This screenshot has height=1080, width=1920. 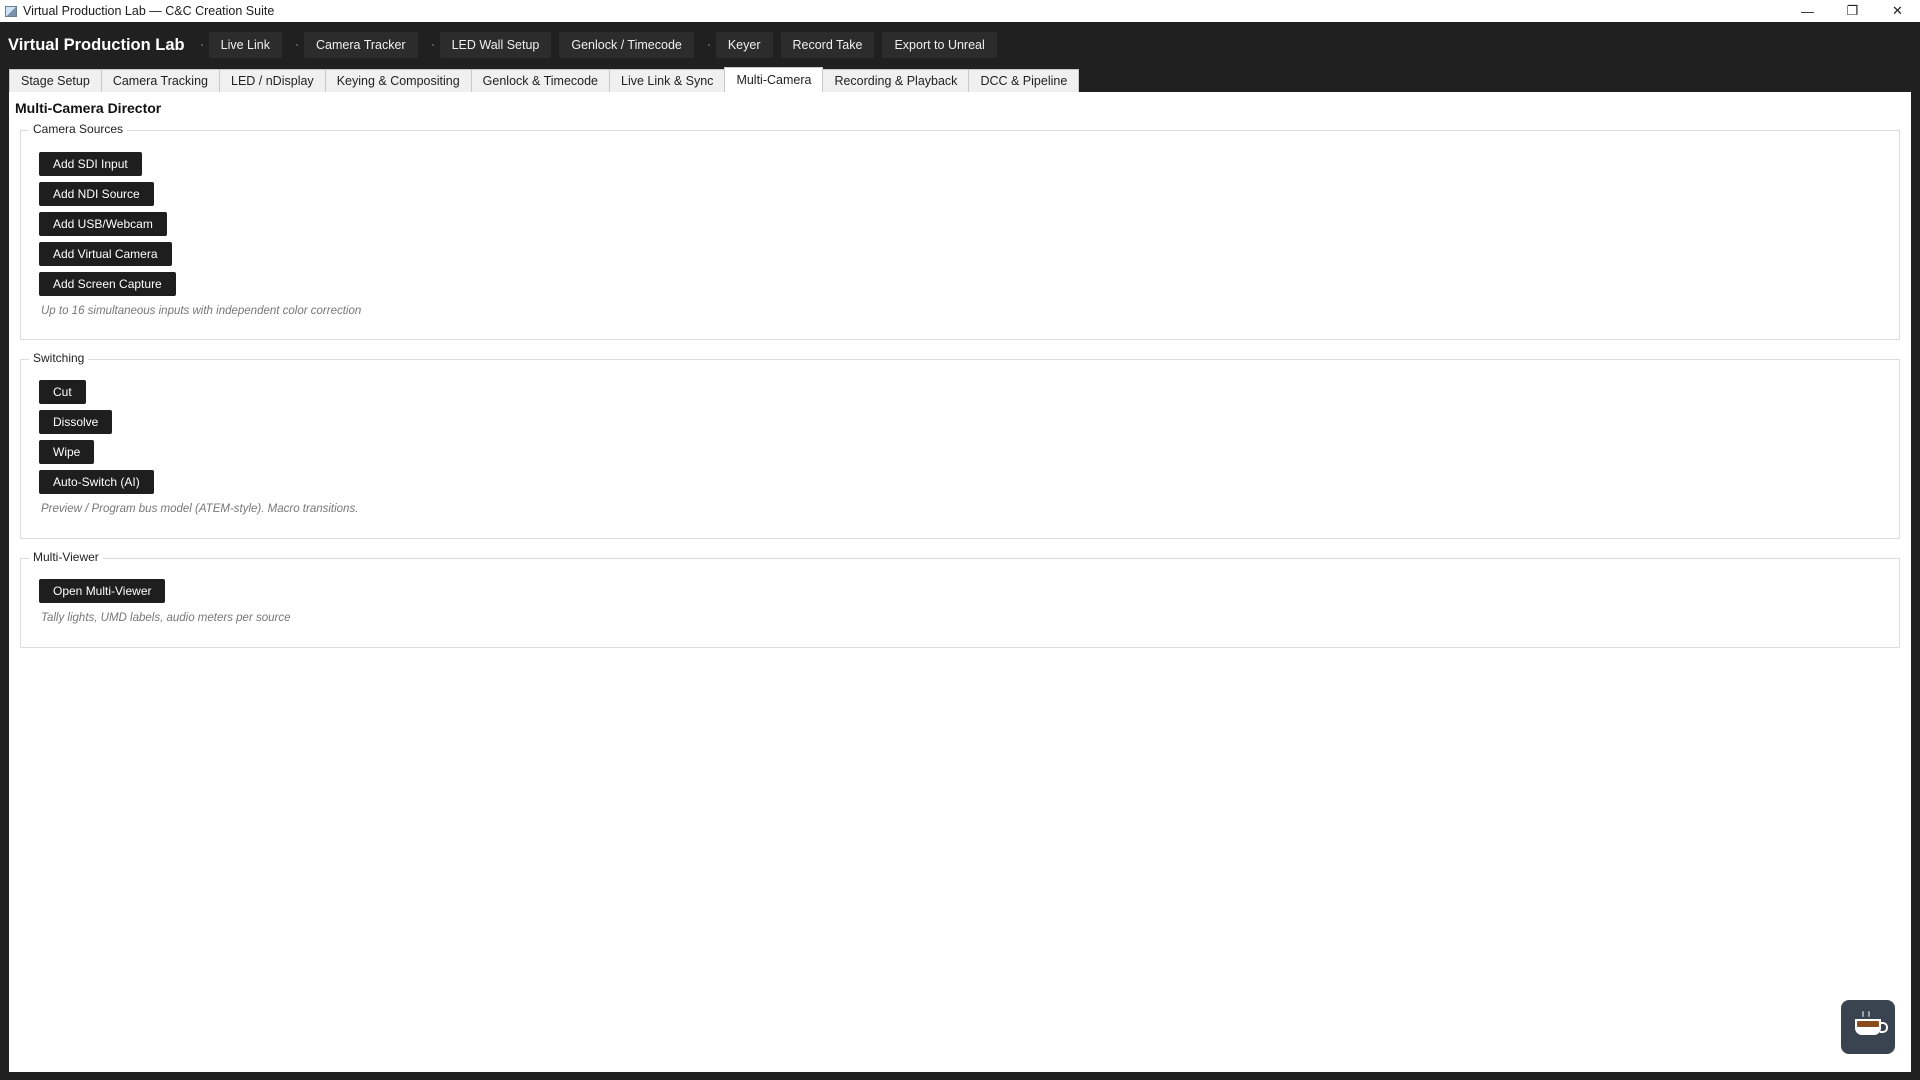 I want to click on page-title: Multi-Camera Director, so click(x=88, y=108).